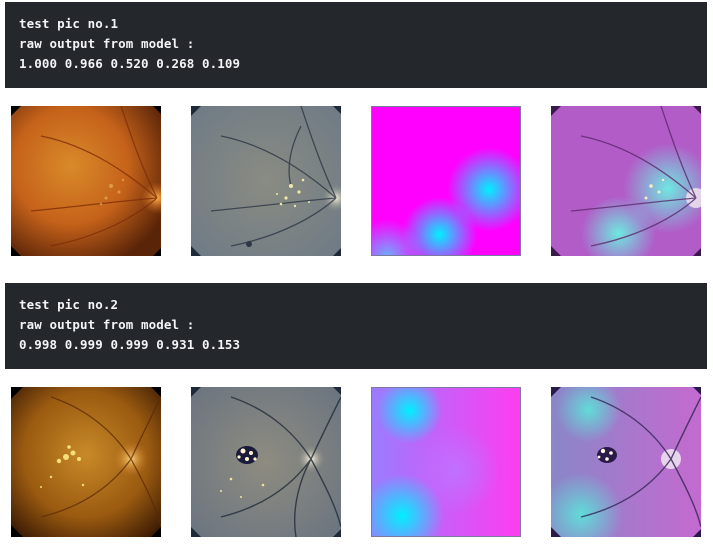 The width and height of the screenshot is (713, 546). Describe the element at coordinates (69, 304) in the screenshot. I see `sample-title: test pic no.2` at that location.